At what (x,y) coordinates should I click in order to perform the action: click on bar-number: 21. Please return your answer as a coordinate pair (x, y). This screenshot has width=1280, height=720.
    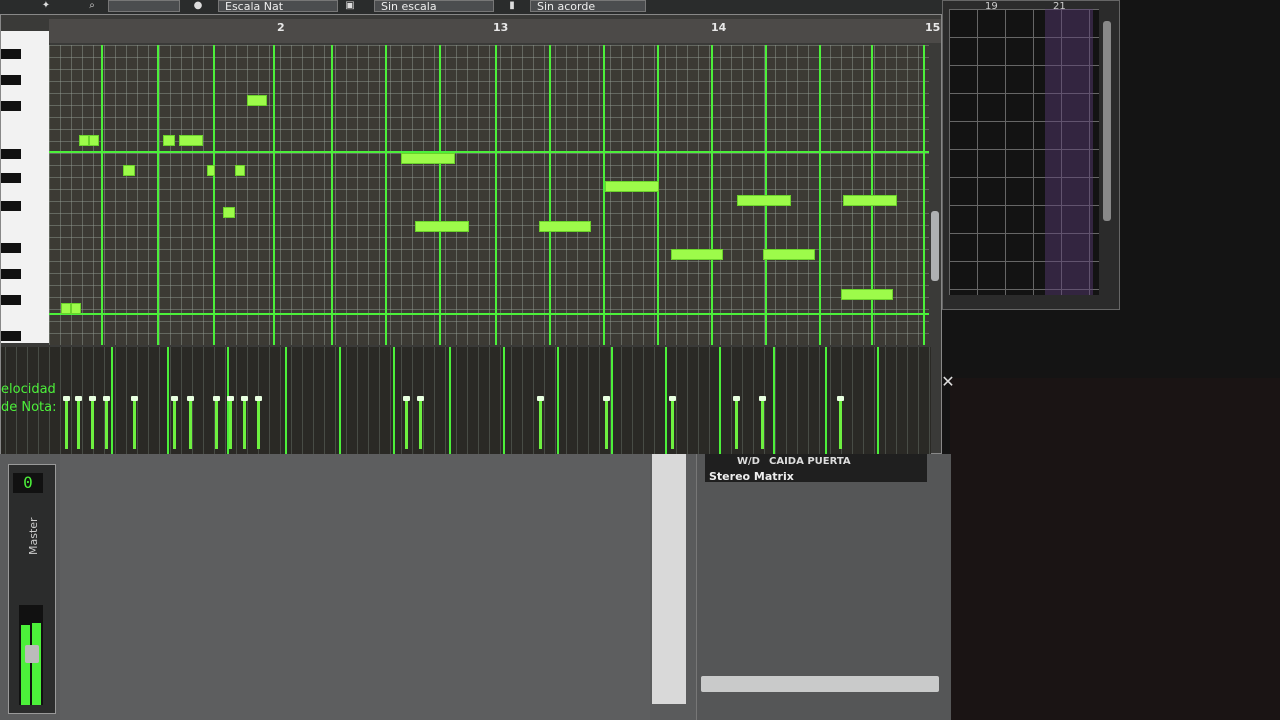
    Looking at the image, I should click on (1059, 6).